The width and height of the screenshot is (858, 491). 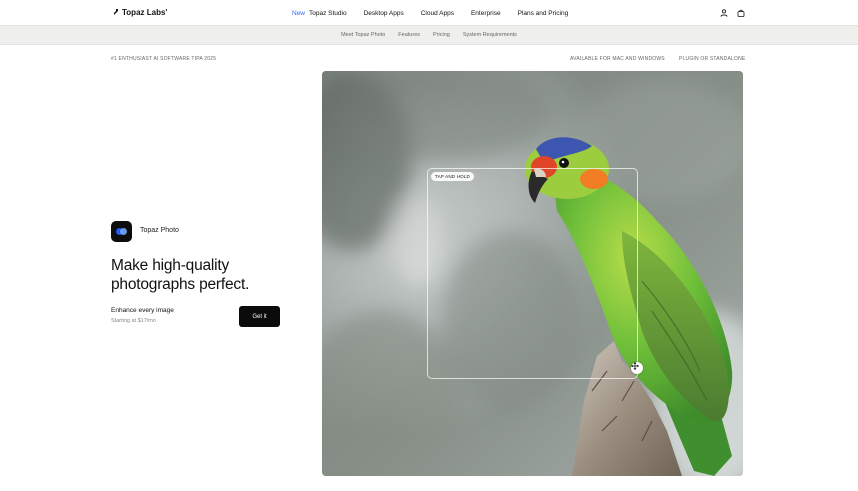 What do you see at coordinates (299, 13) in the screenshot?
I see `new-badge: New` at bounding box center [299, 13].